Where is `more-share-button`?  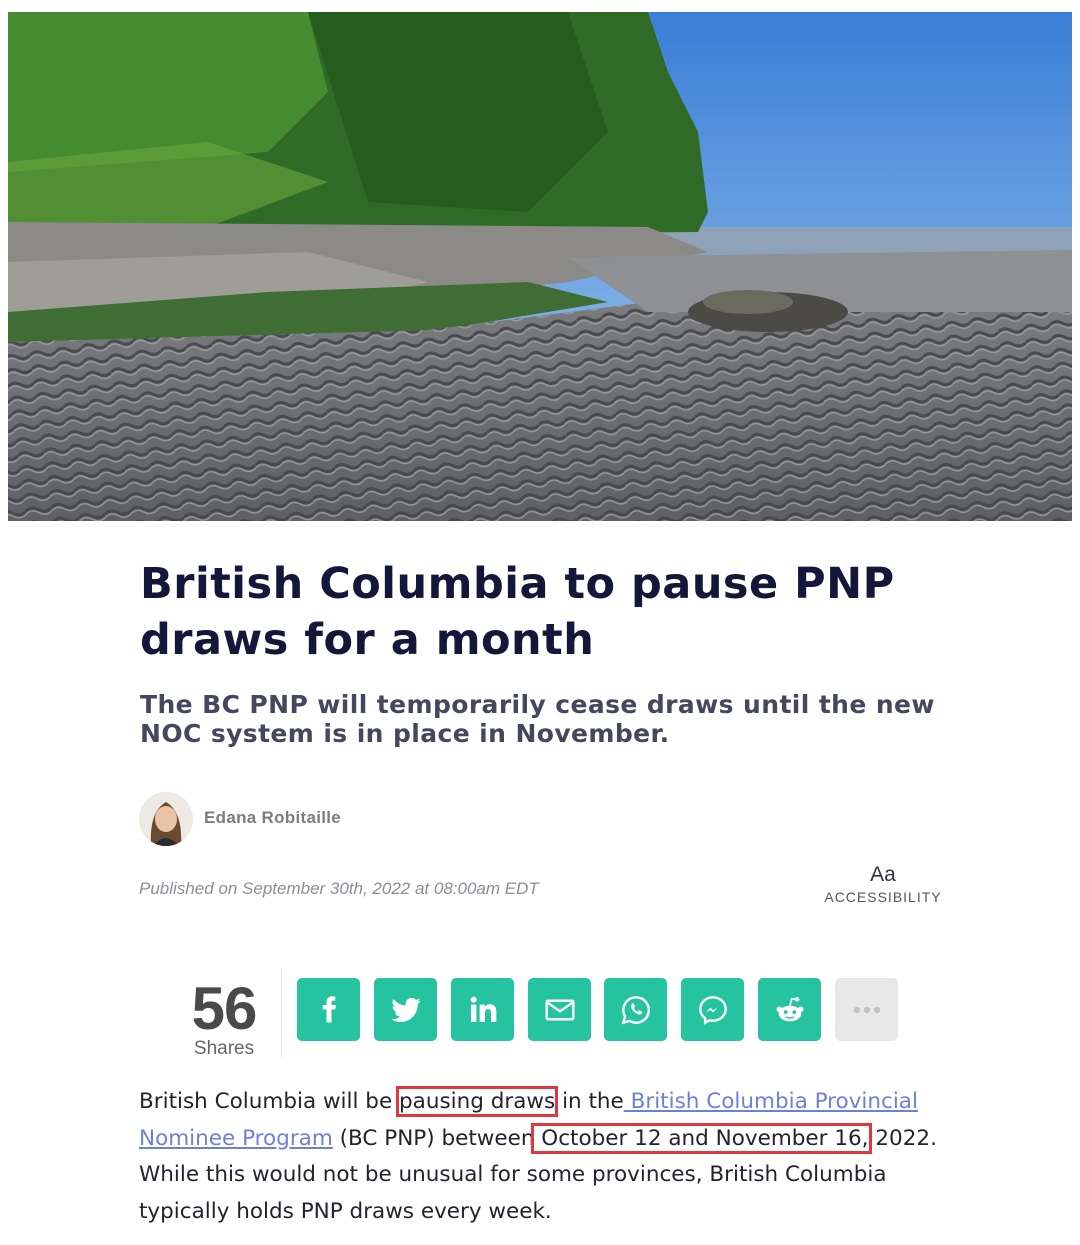
more-share-button is located at coordinates (866, 1009).